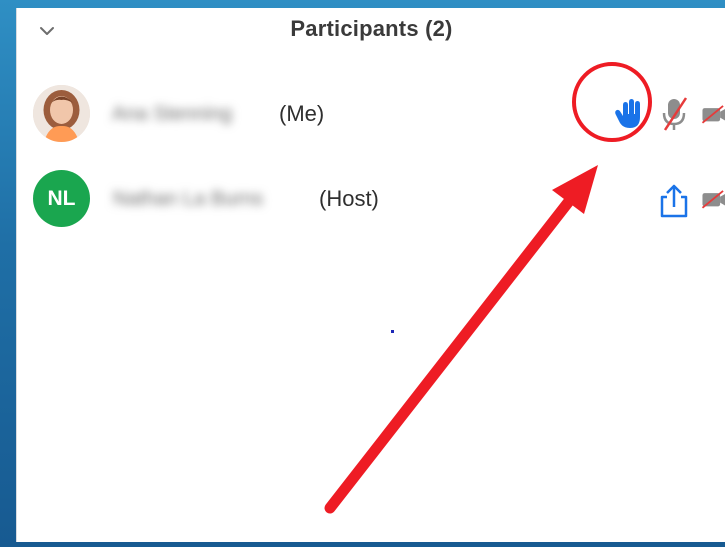  Describe the element at coordinates (61, 113) in the screenshot. I see `avatar` at that location.